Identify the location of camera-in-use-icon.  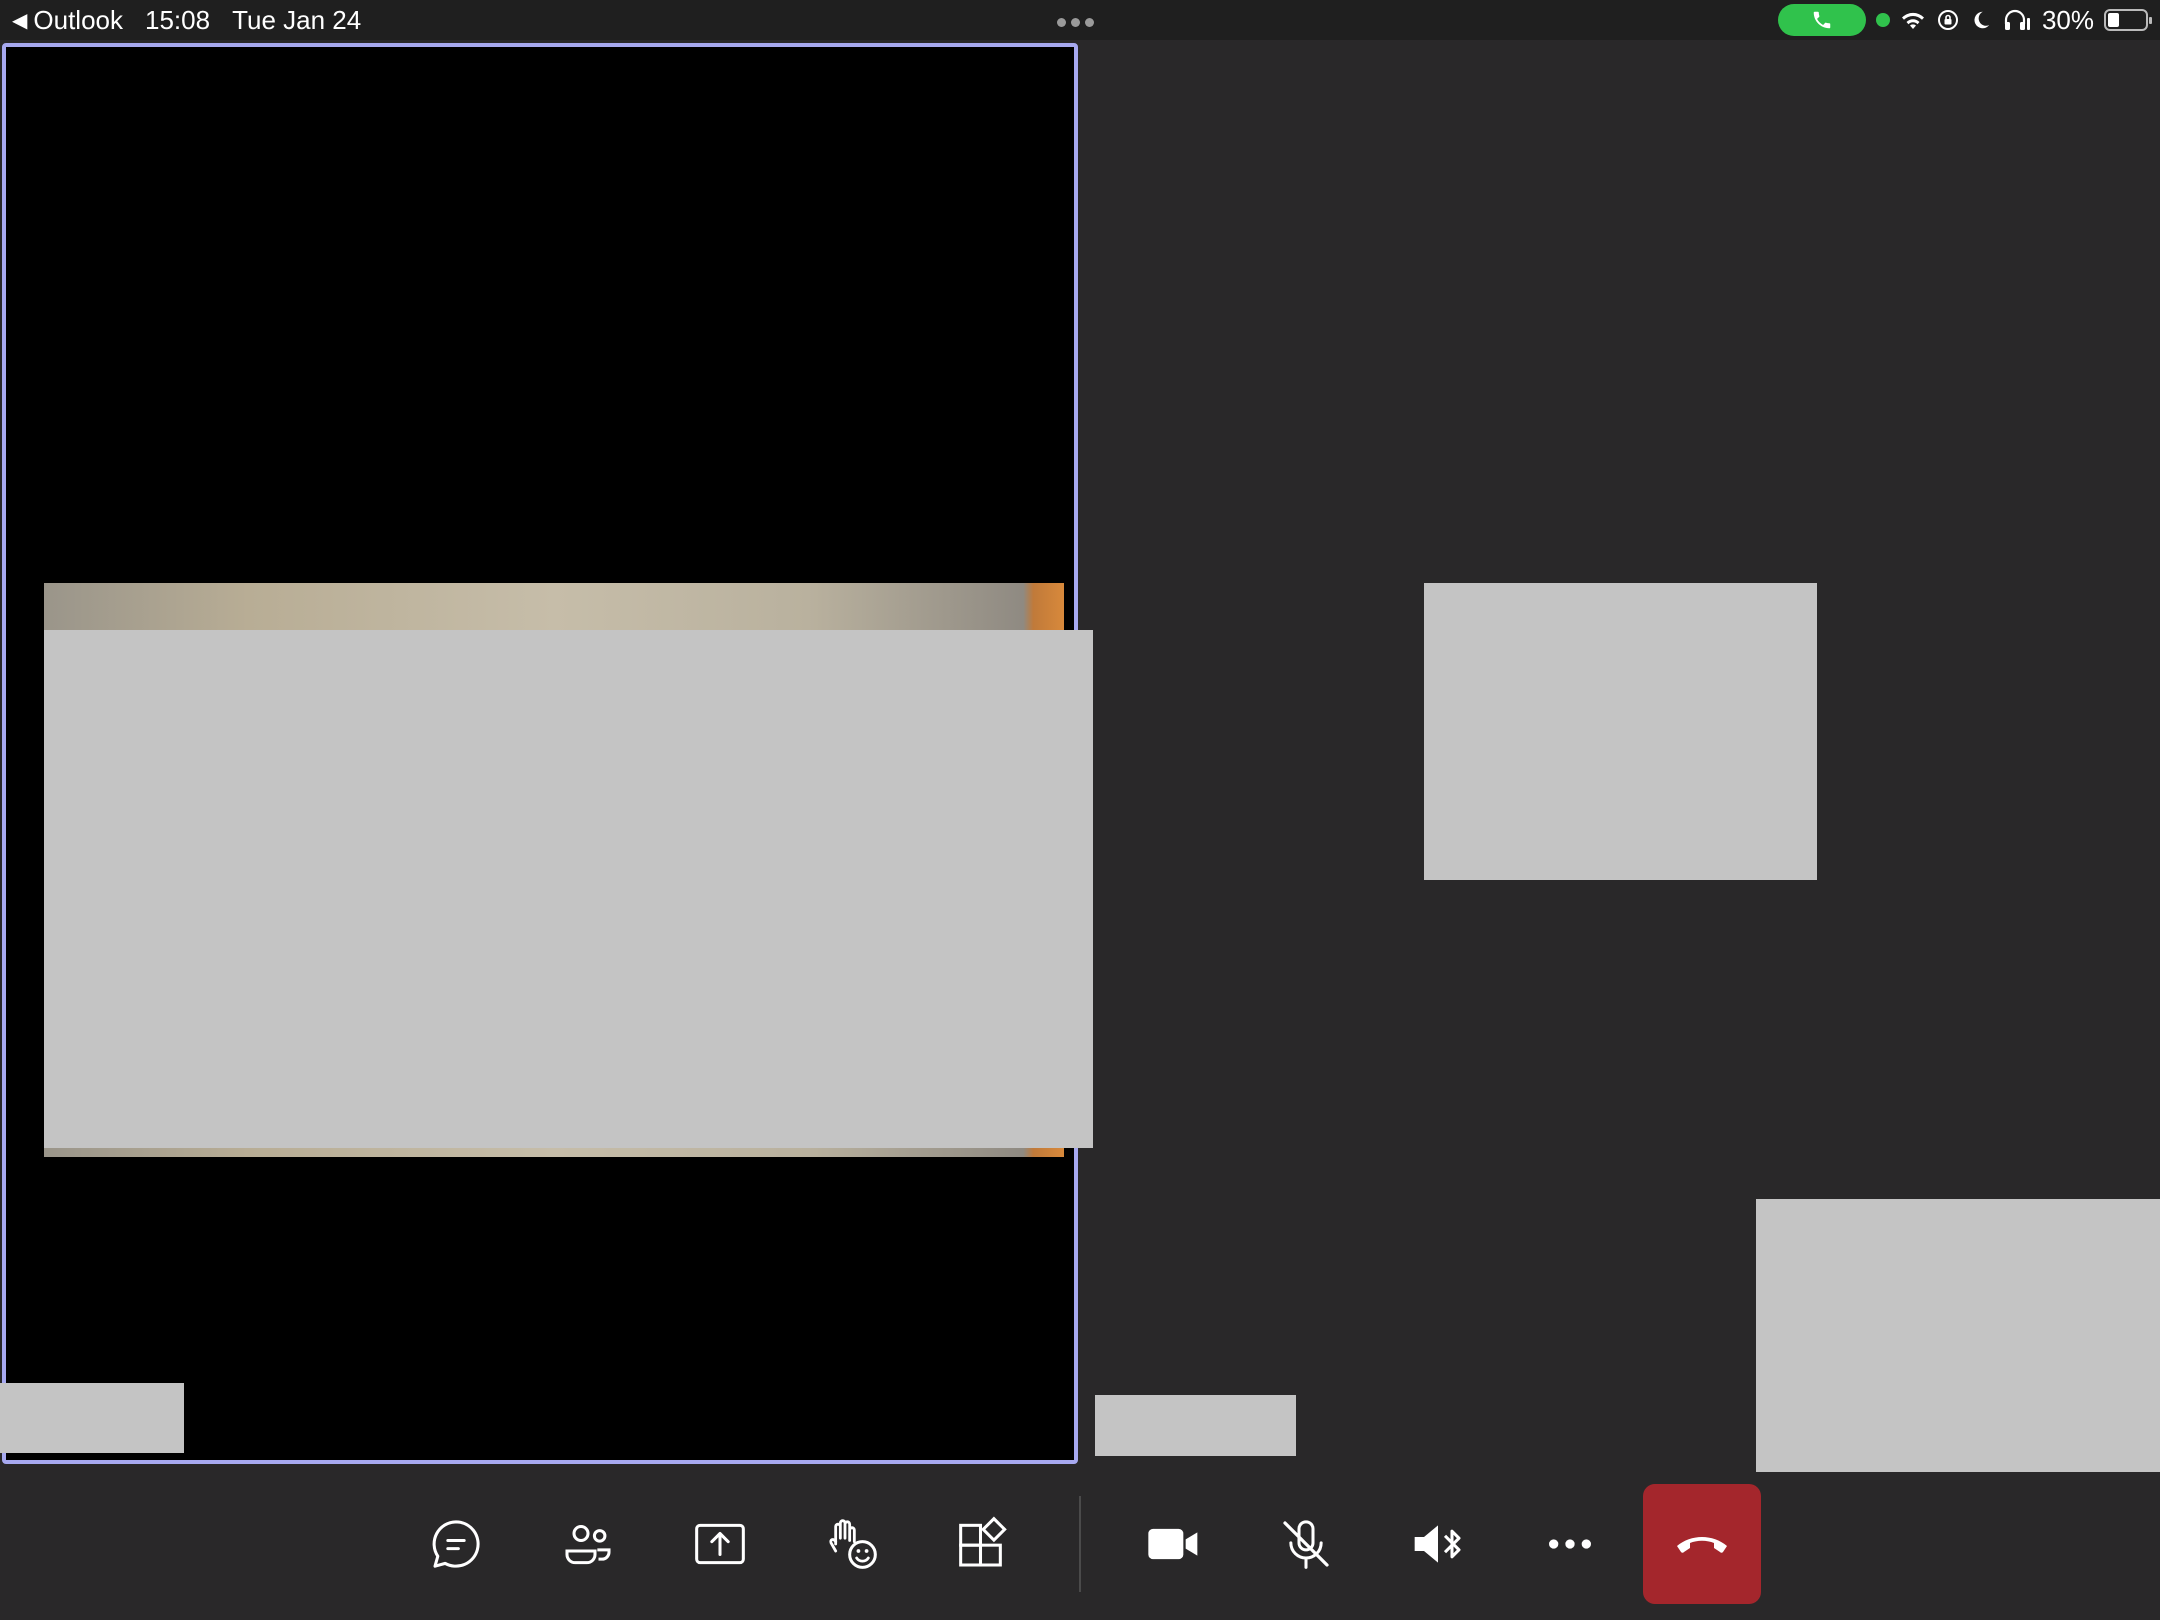
(1882, 20).